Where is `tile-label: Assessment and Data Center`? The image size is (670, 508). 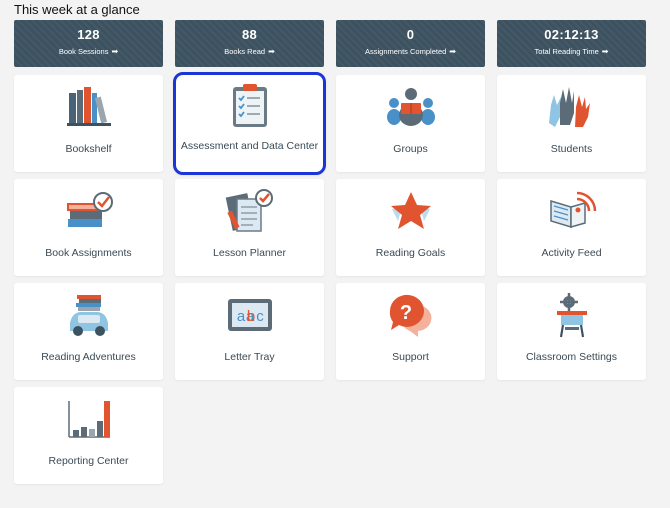 tile-label: Assessment and Data Center is located at coordinates (249, 146).